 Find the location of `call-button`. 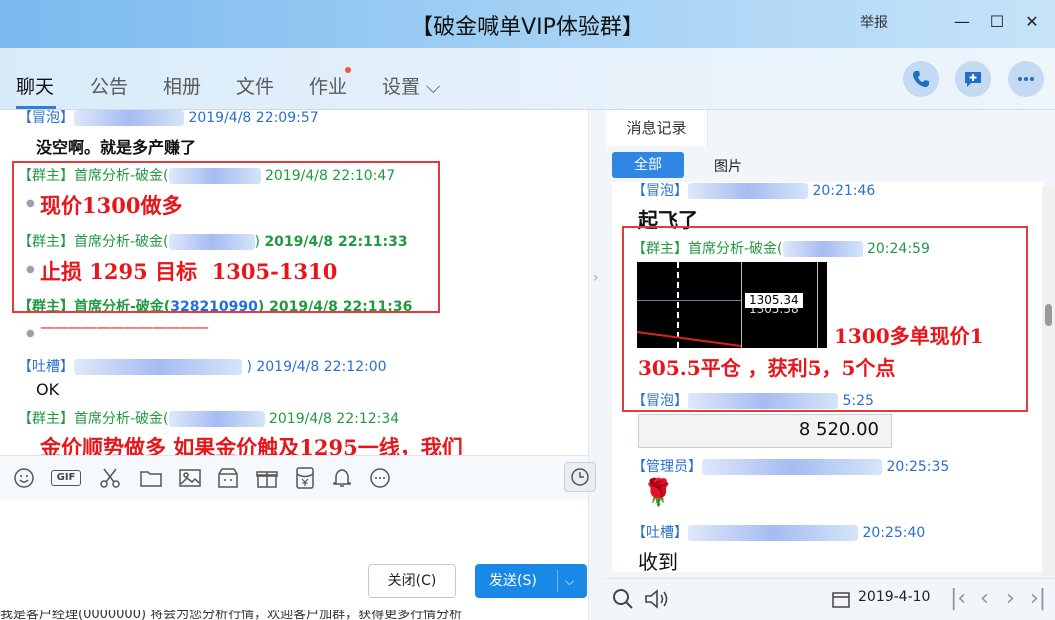

call-button is located at coordinates (921, 79).